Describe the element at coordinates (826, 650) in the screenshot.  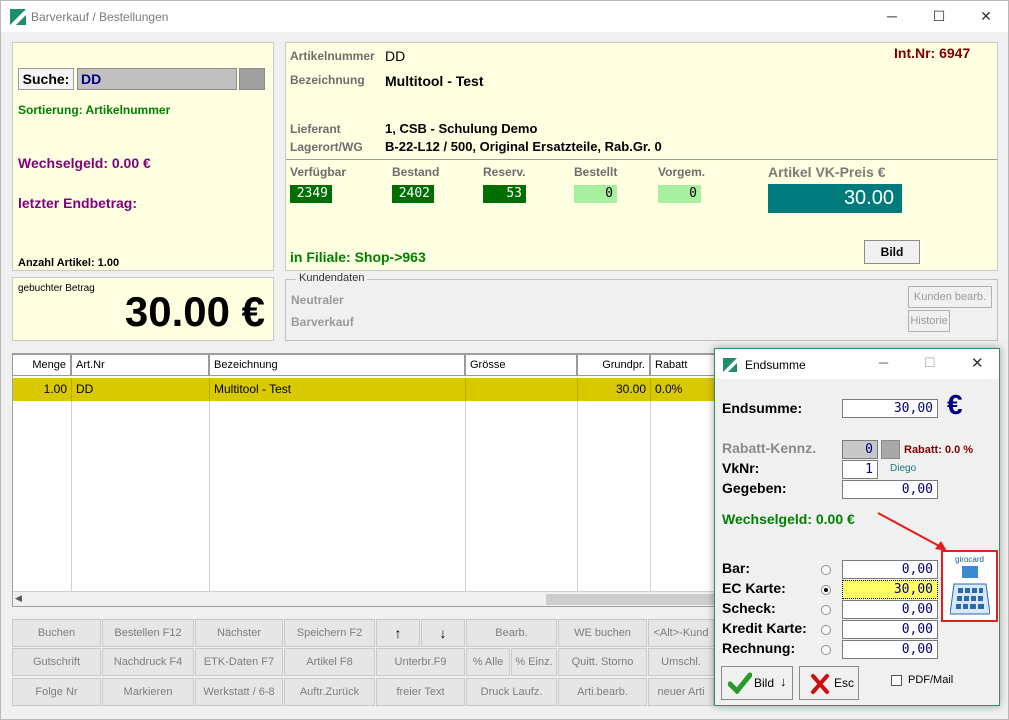
I see `pay-invoice-radio` at that location.